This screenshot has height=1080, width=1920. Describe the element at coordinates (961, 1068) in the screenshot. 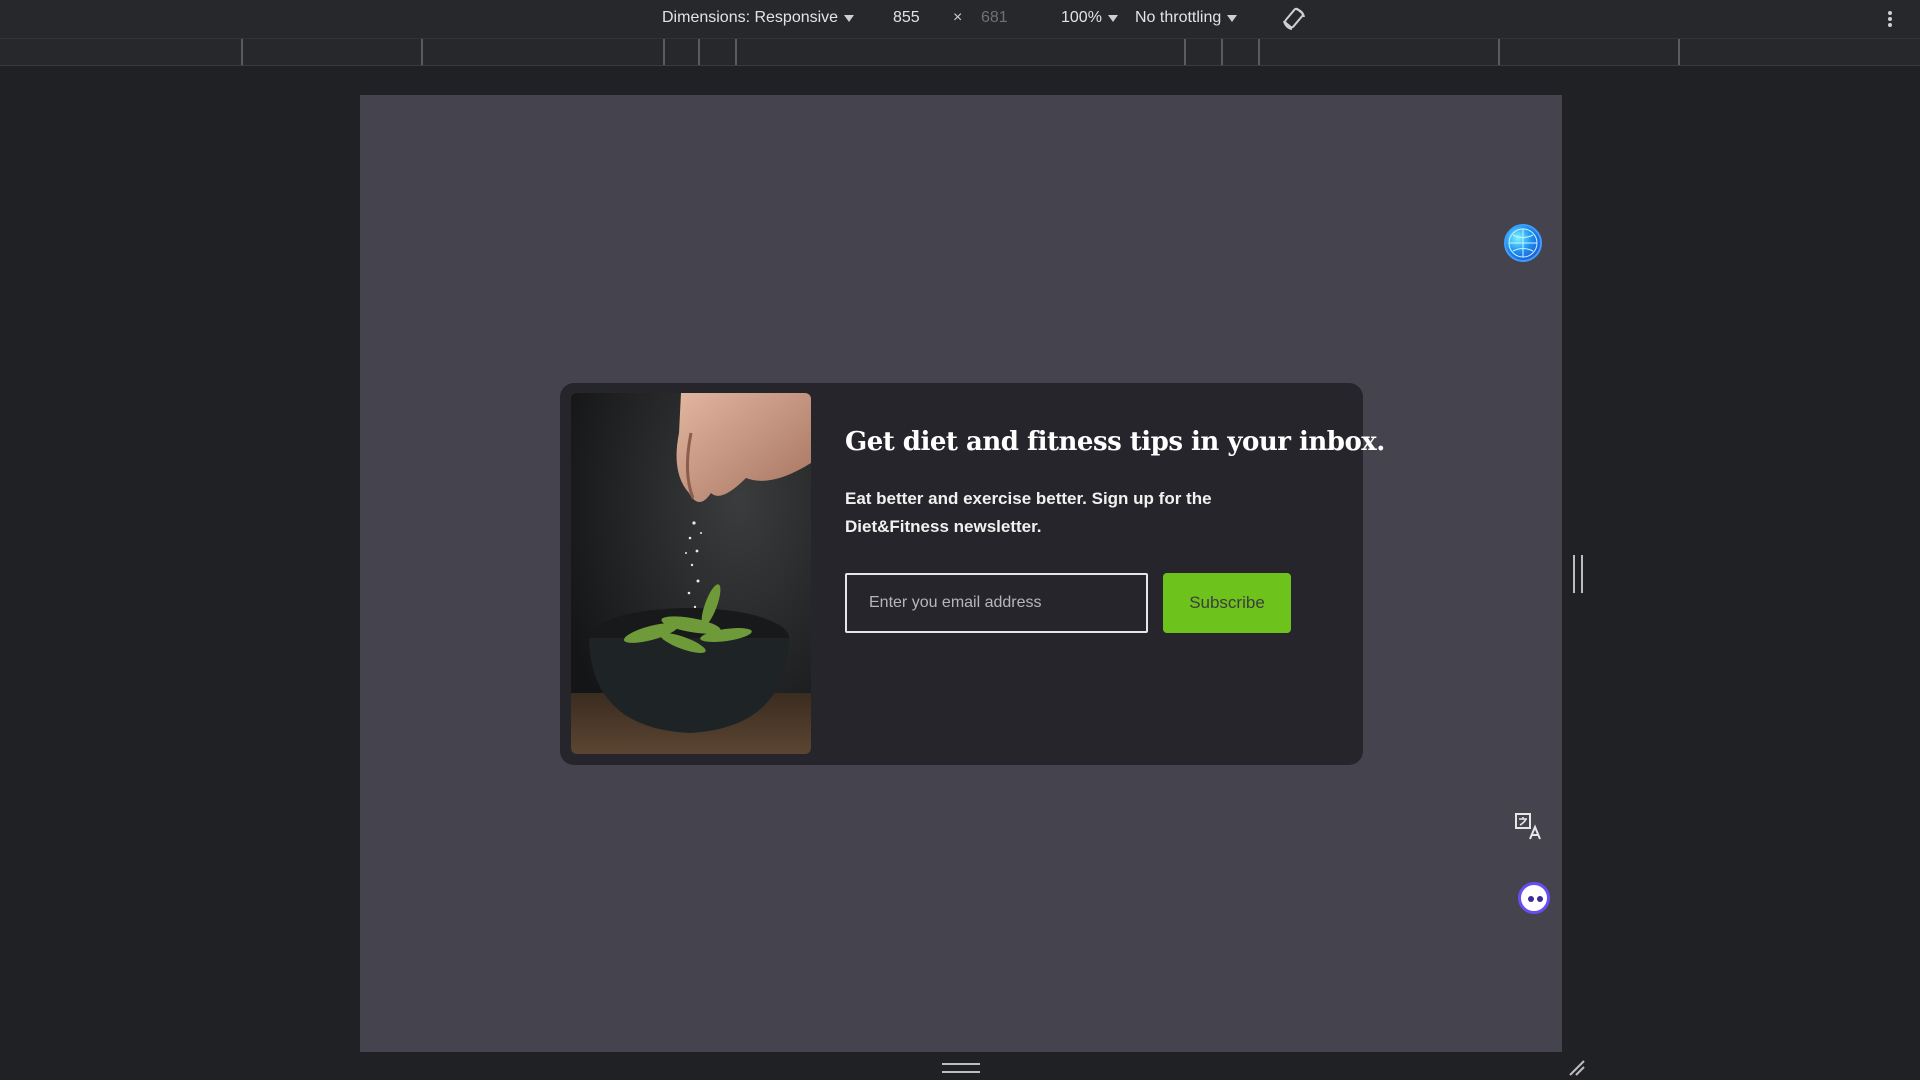

I see `resize-handle-bottom` at that location.